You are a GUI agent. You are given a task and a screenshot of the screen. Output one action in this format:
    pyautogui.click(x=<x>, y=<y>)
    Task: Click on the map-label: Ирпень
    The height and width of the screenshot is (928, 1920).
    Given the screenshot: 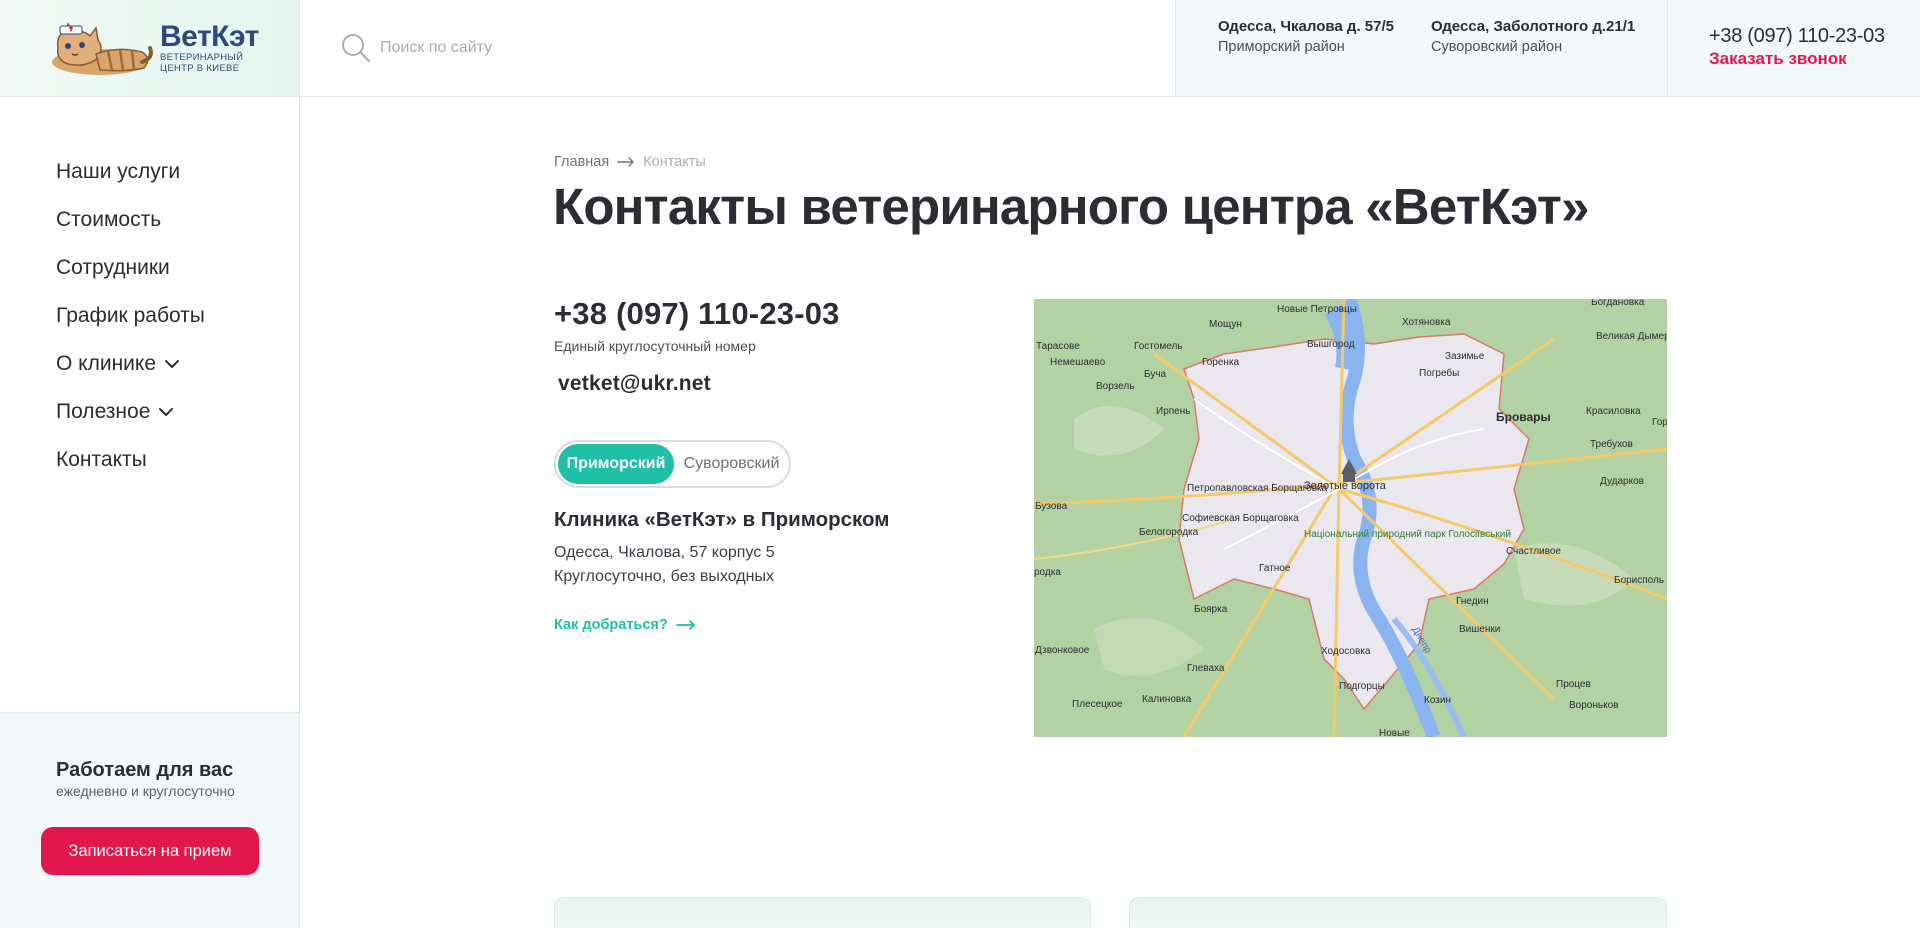 What is the action you would take?
    pyautogui.click(x=1173, y=411)
    